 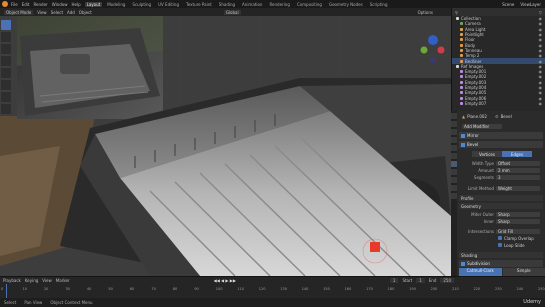 What do you see at coordinates (454, 140) in the screenshot?
I see `scene-tab-icon` at bounding box center [454, 140].